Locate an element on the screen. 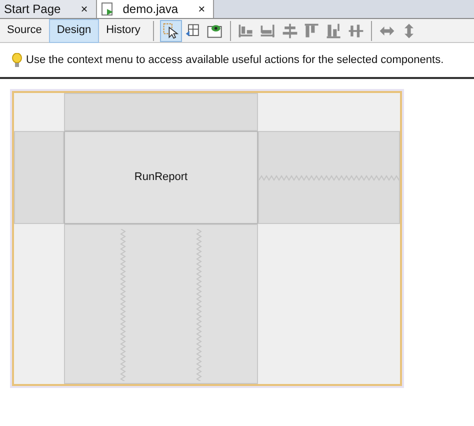  file-tab: demo.java × is located at coordinates (155, 9).